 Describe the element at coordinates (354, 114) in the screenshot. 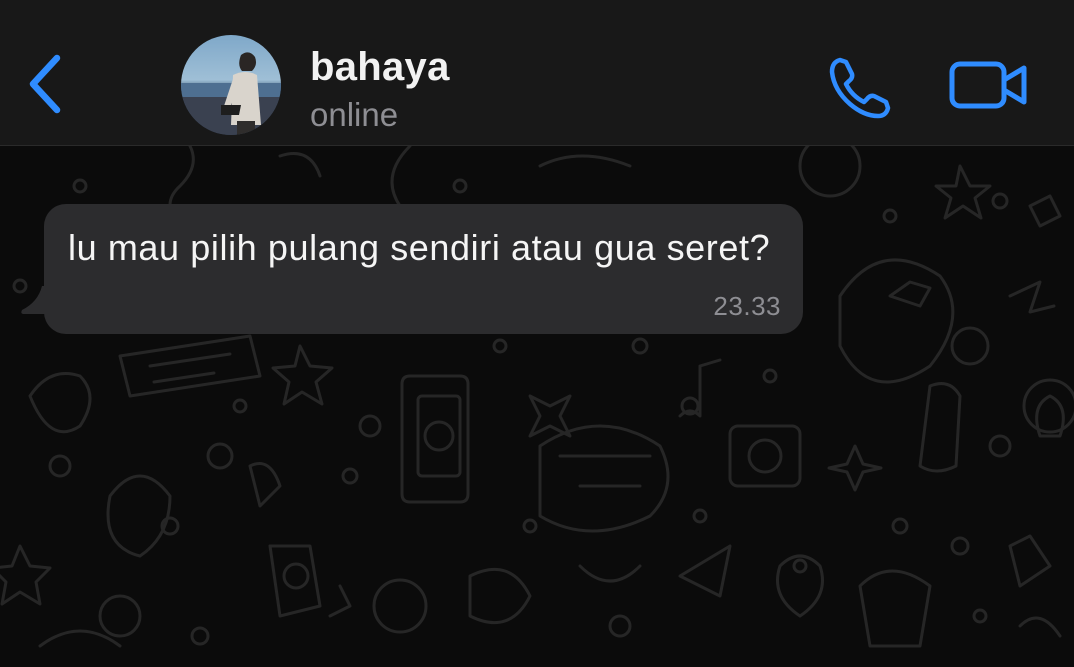

I see `contact-status: online` at that location.